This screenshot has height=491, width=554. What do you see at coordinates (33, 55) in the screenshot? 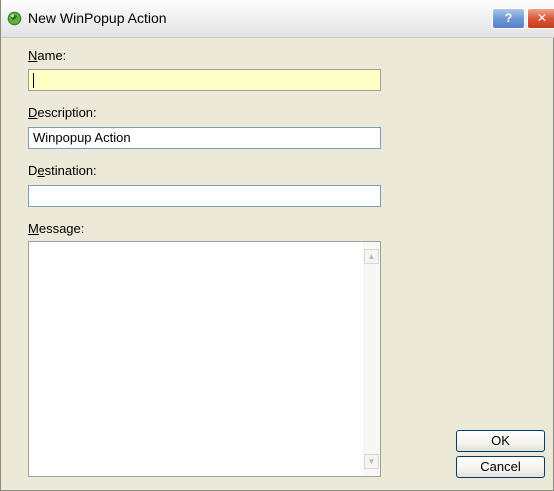
I see `name-label-mnemonic: N` at bounding box center [33, 55].